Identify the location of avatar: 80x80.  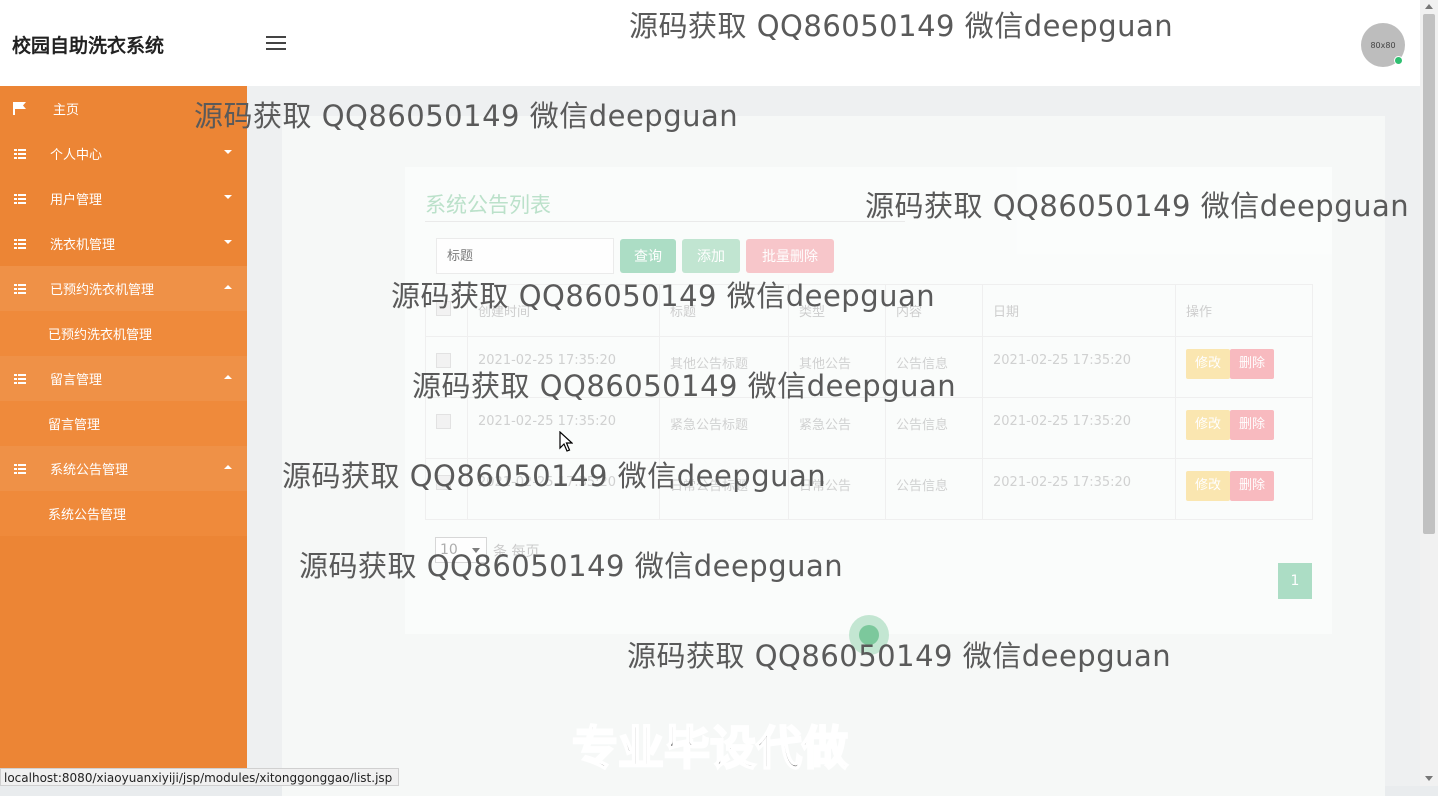
(1383, 45).